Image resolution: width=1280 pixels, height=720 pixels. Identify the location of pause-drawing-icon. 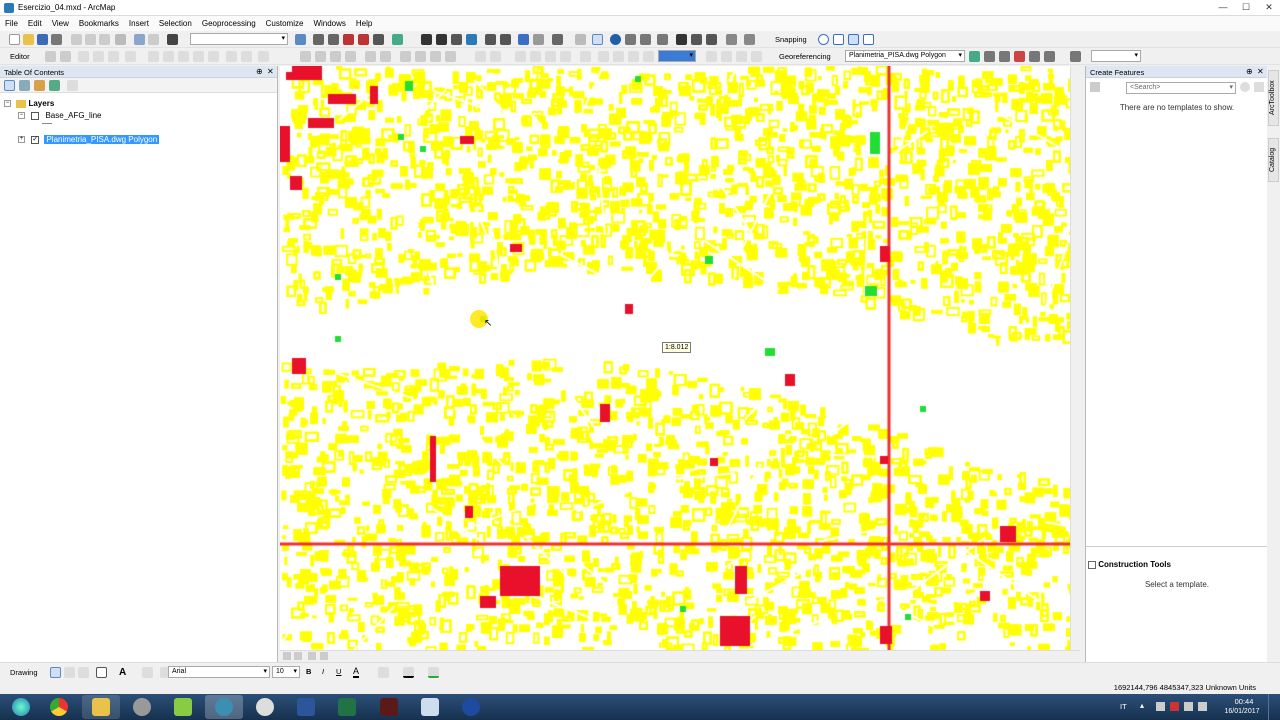
(324, 656).